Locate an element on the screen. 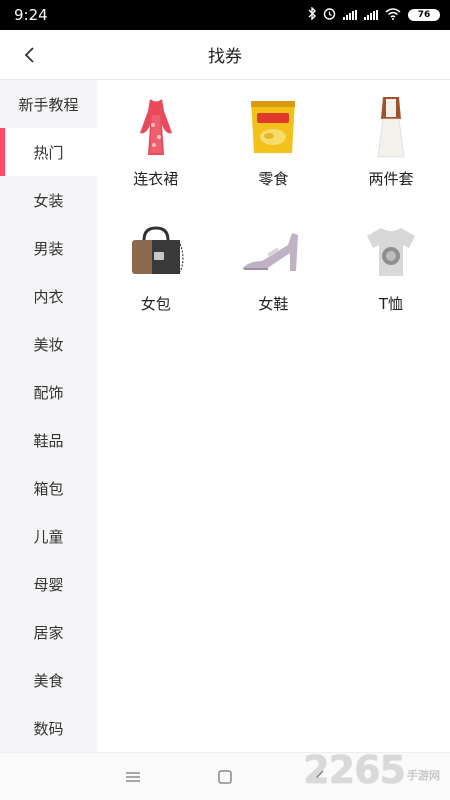 The image size is (450, 800). grid-item-label: 女包 is located at coordinates (155, 304).